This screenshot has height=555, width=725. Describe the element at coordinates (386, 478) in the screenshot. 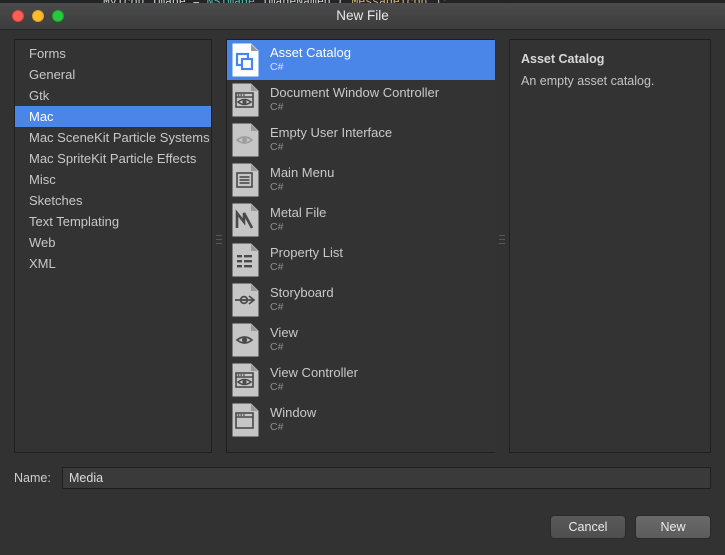

I see `name-input` at that location.